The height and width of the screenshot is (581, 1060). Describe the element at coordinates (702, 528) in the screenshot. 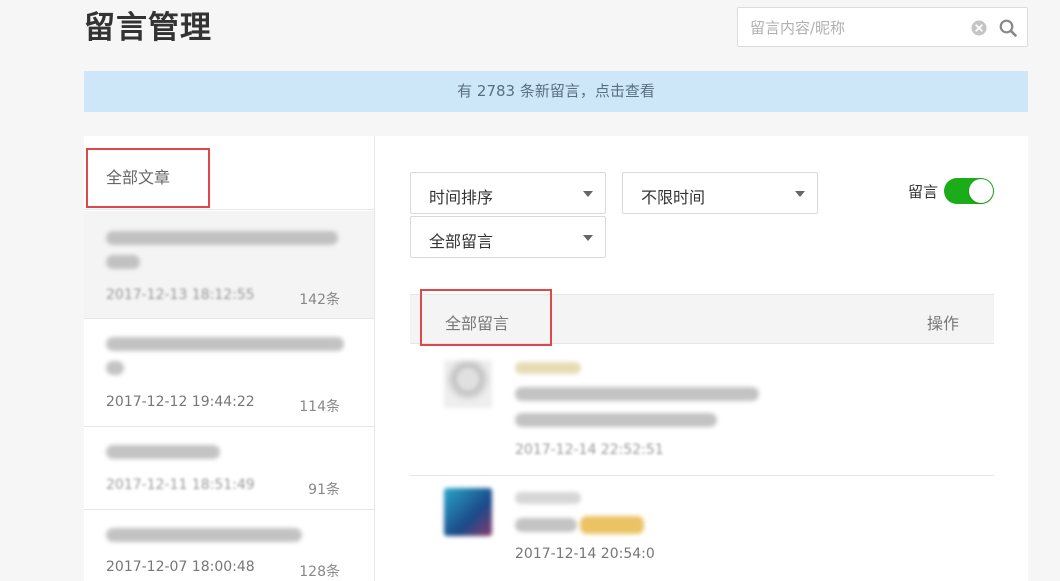

I see `comment-item: 2017-12-14 20:54:0` at that location.